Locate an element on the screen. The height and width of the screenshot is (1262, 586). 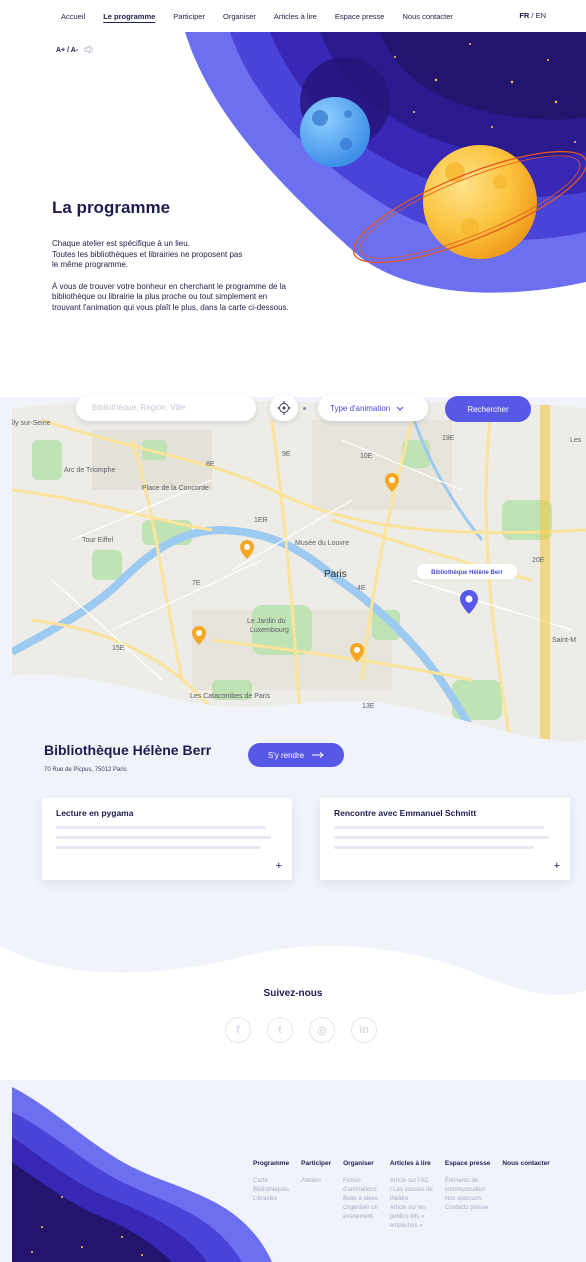
map-label: Saint-M is located at coordinates (564, 640).